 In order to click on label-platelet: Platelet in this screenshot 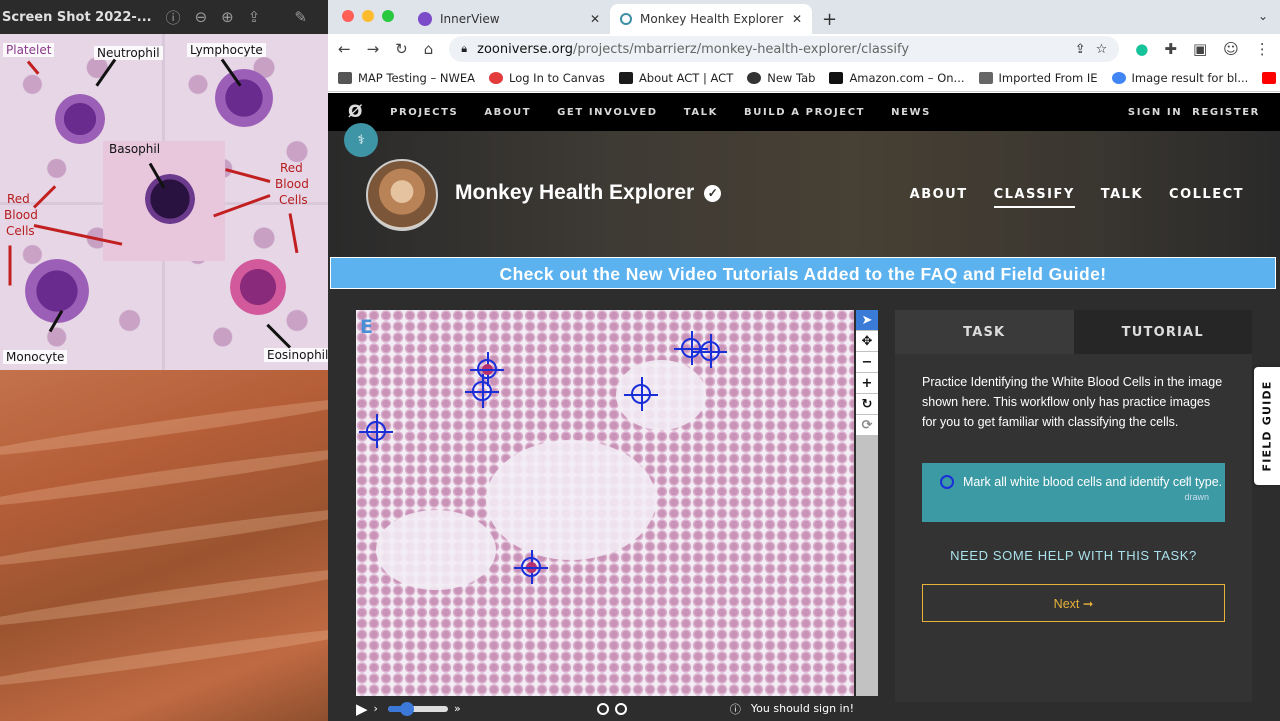, I will do `click(29, 50)`.